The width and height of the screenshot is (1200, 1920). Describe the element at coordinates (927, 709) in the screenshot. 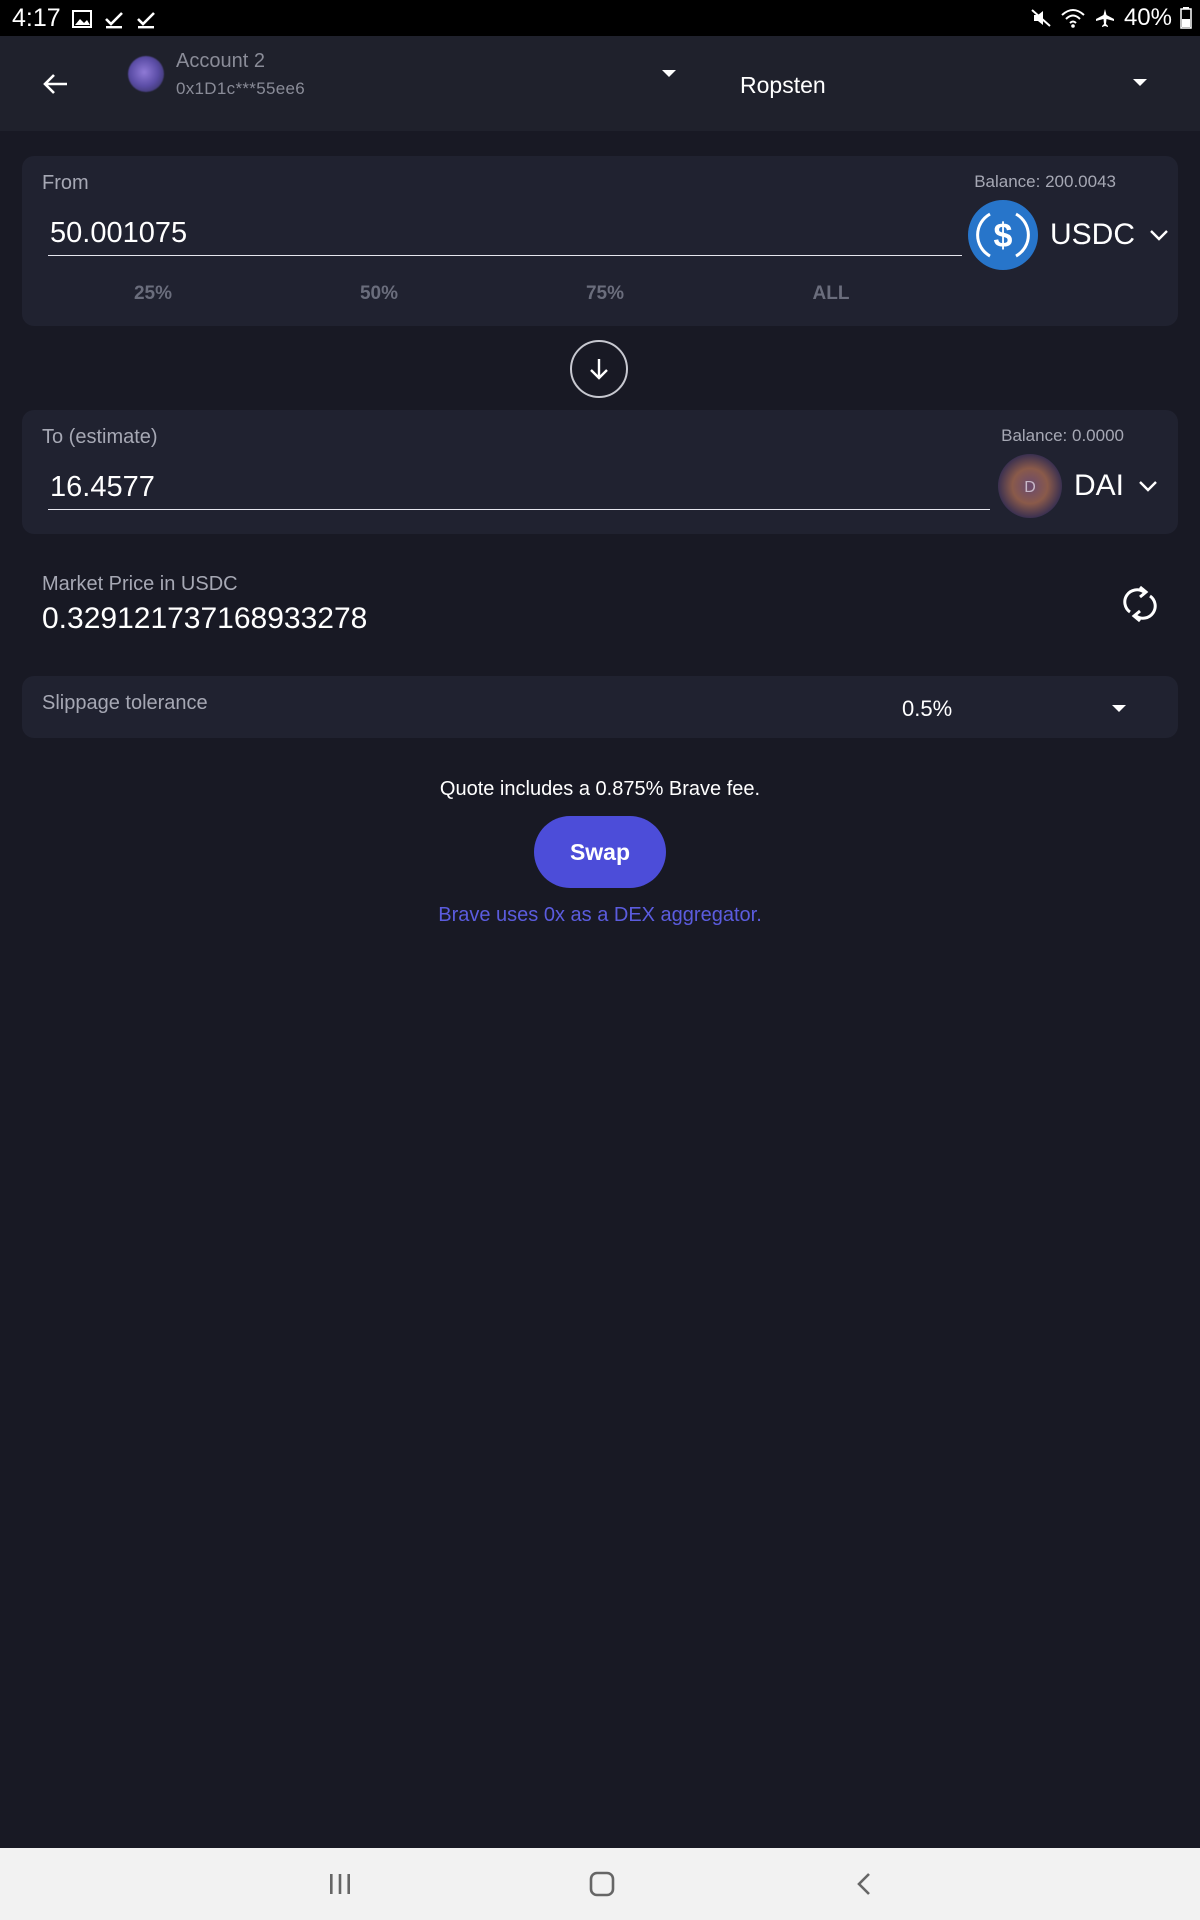

I see `slippage-value: 0.5%` at that location.